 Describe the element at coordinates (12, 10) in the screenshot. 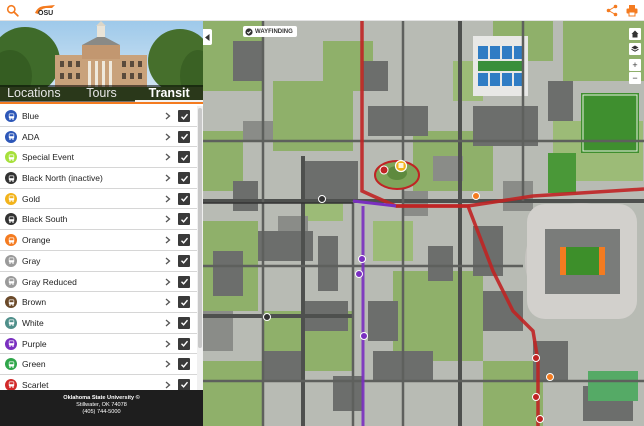

I see `search-icon` at that location.